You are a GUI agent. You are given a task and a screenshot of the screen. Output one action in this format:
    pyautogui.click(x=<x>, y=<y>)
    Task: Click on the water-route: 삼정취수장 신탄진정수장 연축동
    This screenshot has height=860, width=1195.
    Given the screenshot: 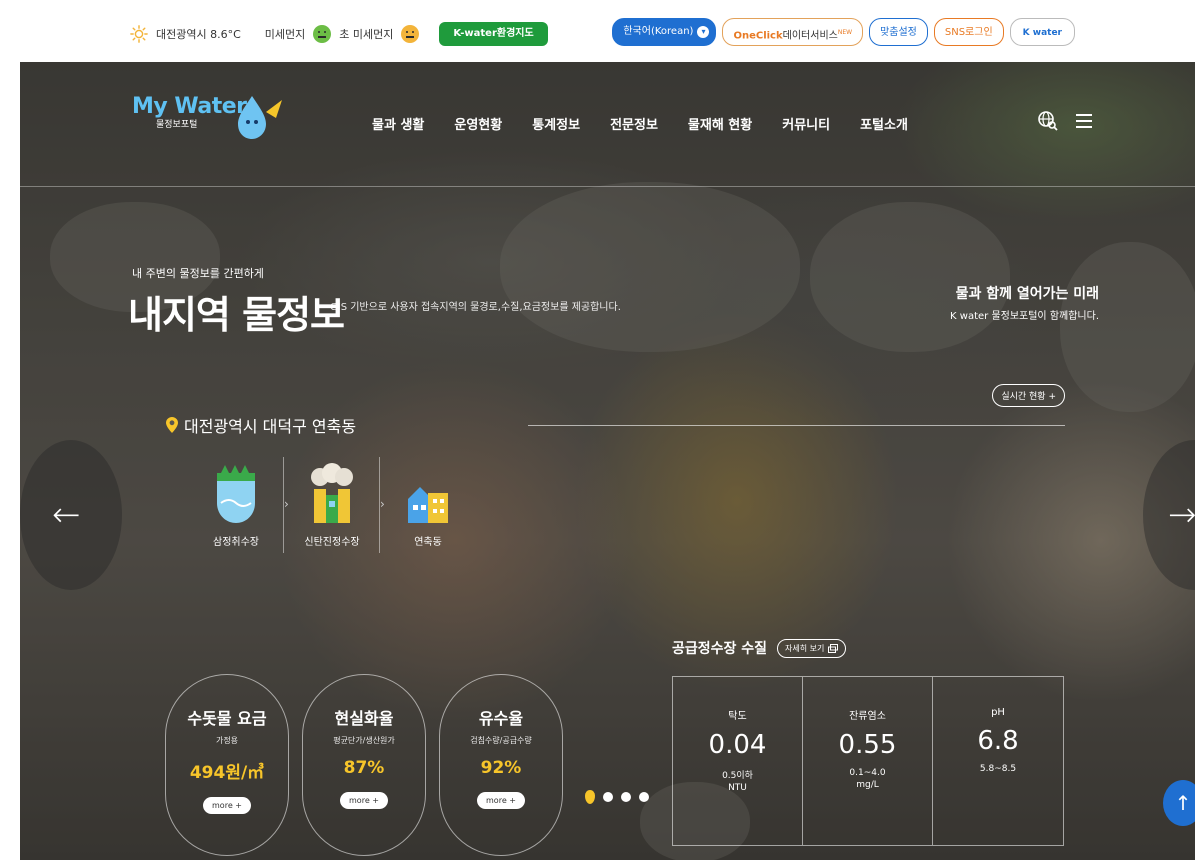 What is the action you would take?
    pyautogui.click(x=332, y=505)
    